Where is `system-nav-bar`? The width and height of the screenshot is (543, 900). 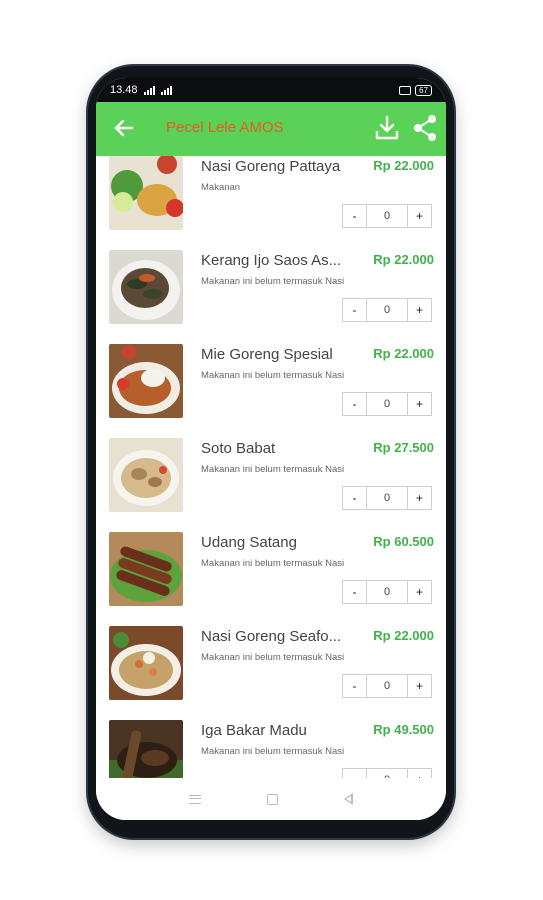 system-nav-bar is located at coordinates (271, 799).